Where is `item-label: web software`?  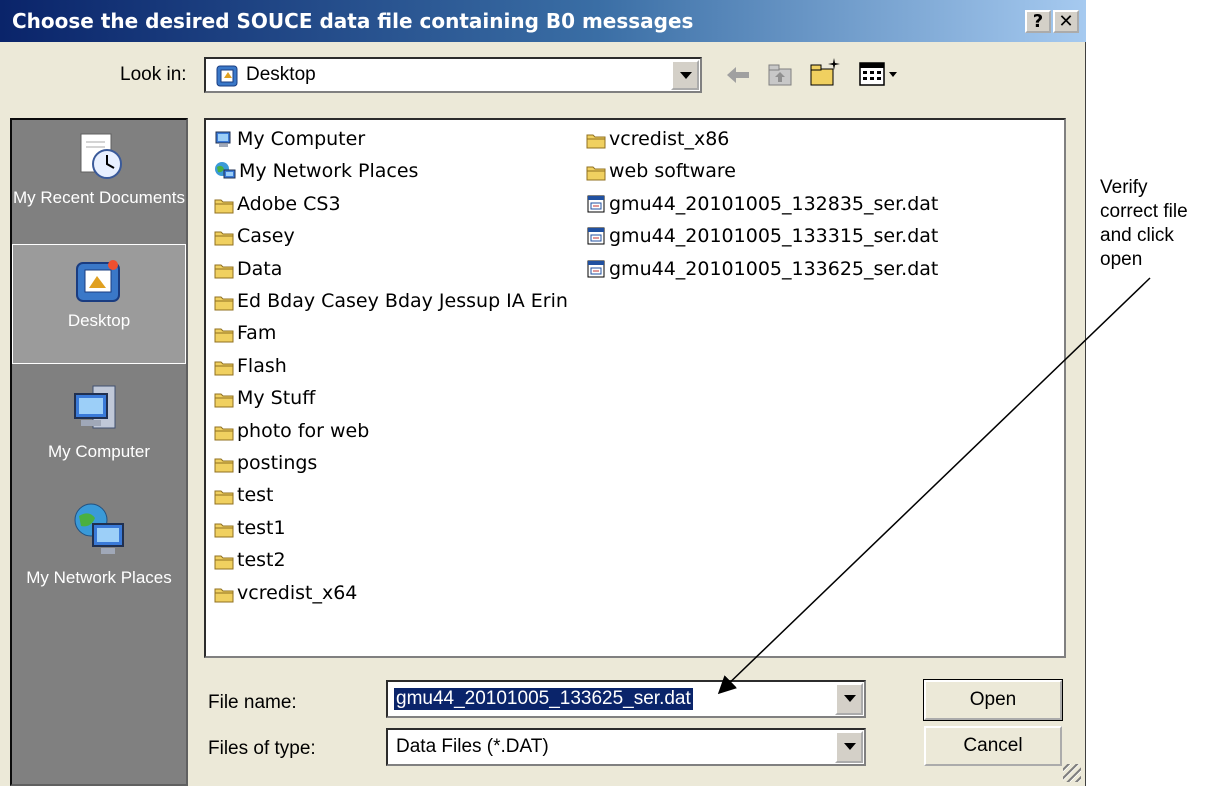
item-label: web software is located at coordinates (672, 171).